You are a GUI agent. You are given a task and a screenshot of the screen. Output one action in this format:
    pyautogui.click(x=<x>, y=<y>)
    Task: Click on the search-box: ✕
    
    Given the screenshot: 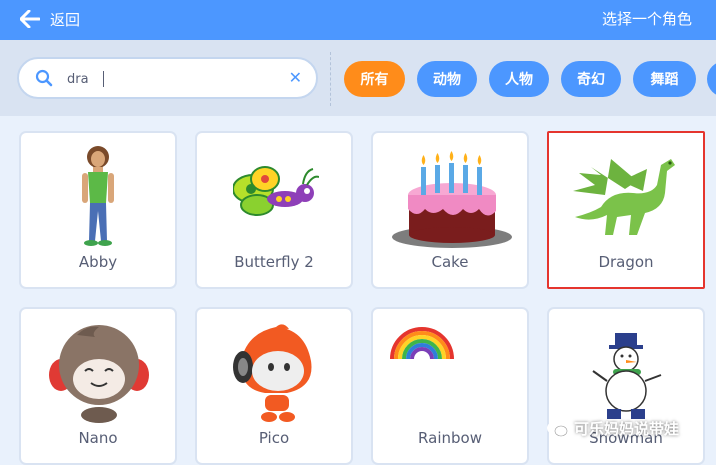 What is the action you would take?
    pyautogui.click(x=167, y=78)
    